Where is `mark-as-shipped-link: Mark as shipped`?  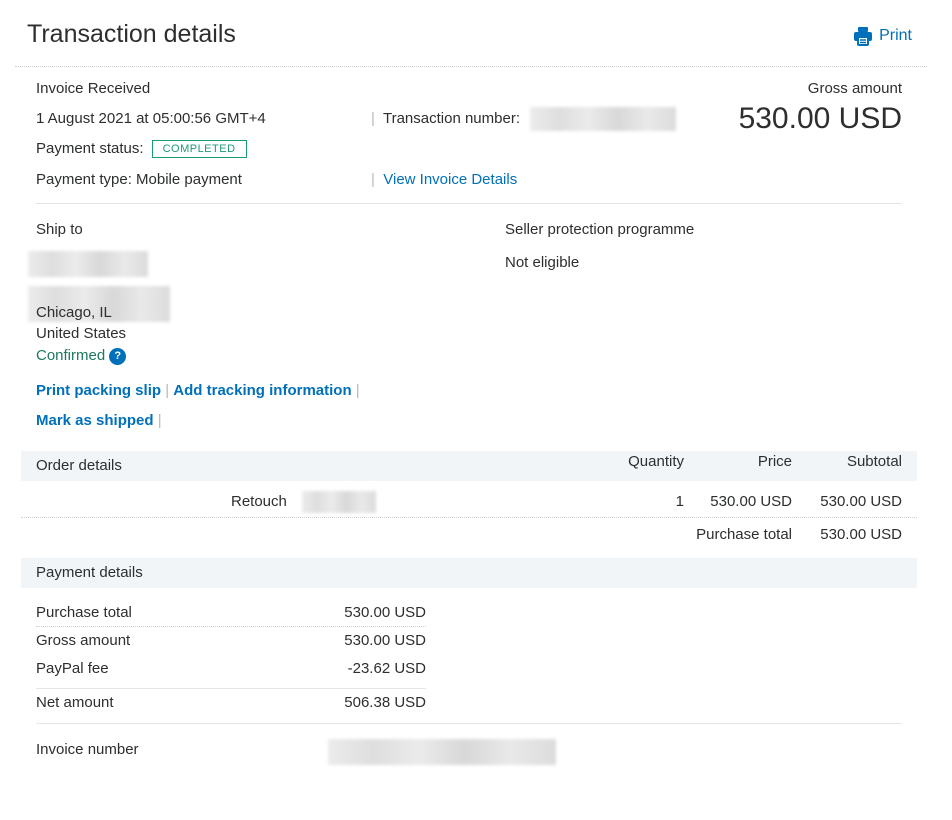 mark-as-shipped-link: Mark as shipped is located at coordinates (95, 420).